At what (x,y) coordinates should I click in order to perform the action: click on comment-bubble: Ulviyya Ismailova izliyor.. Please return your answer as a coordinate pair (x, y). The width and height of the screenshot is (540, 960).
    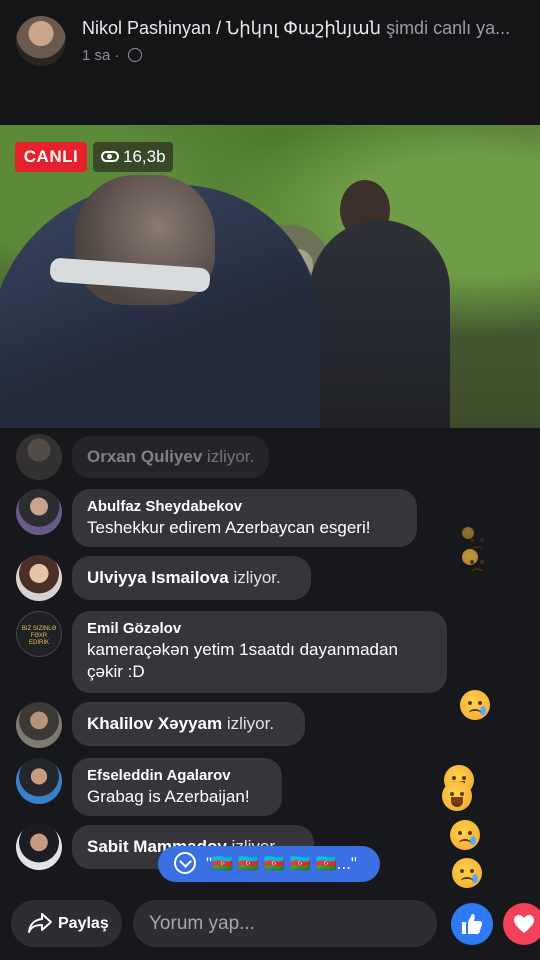
    Looking at the image, I should click on (191, 578).